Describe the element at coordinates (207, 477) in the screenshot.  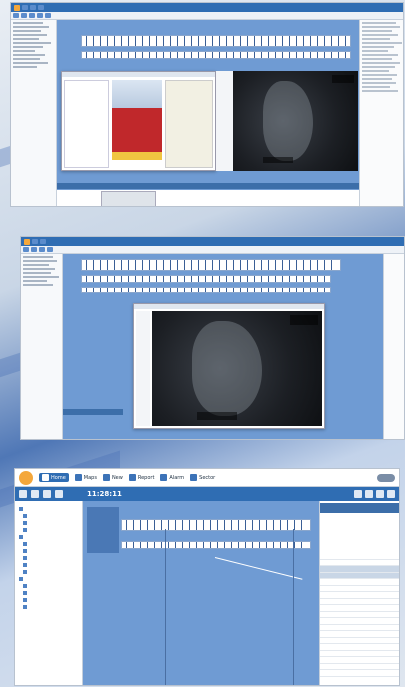
I see `sector-label: Sector` at that location.